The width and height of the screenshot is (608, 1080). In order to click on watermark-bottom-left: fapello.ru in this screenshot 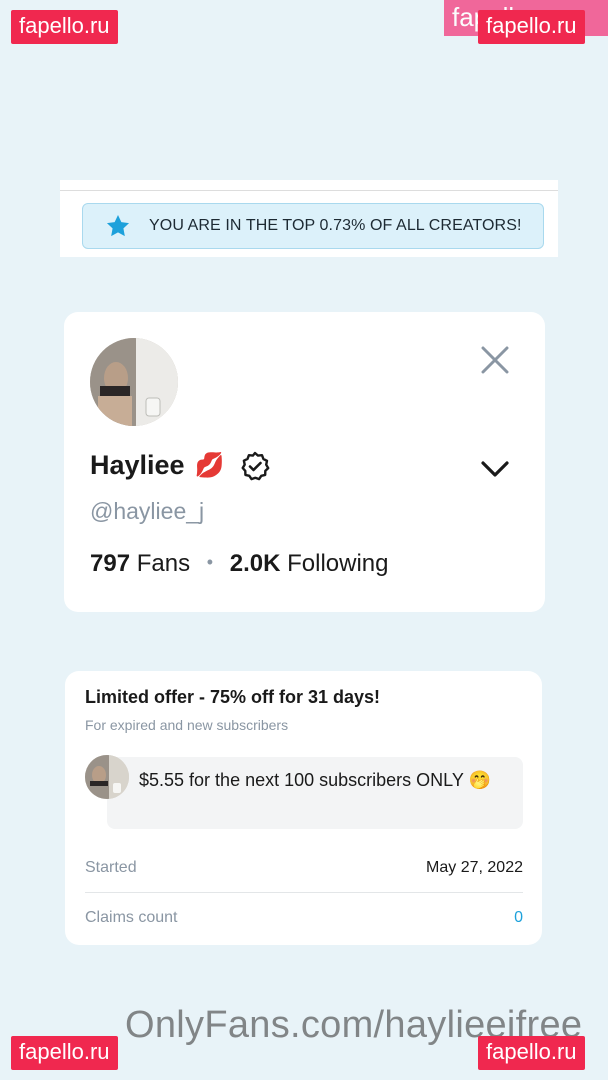, I will do `click(64, 1053)`.